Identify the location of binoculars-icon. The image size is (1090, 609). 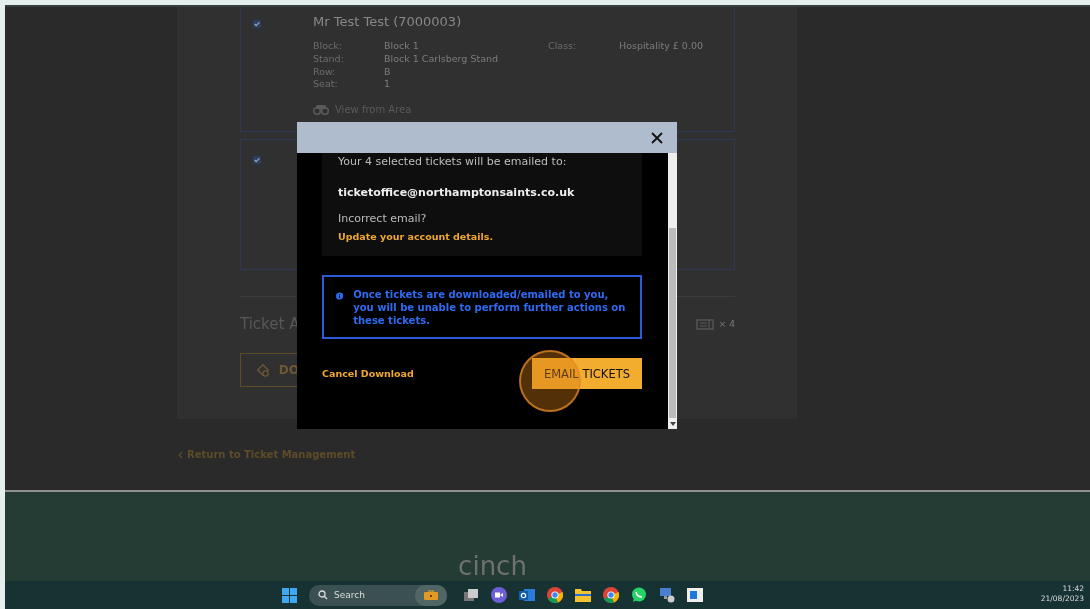
(321, 110).